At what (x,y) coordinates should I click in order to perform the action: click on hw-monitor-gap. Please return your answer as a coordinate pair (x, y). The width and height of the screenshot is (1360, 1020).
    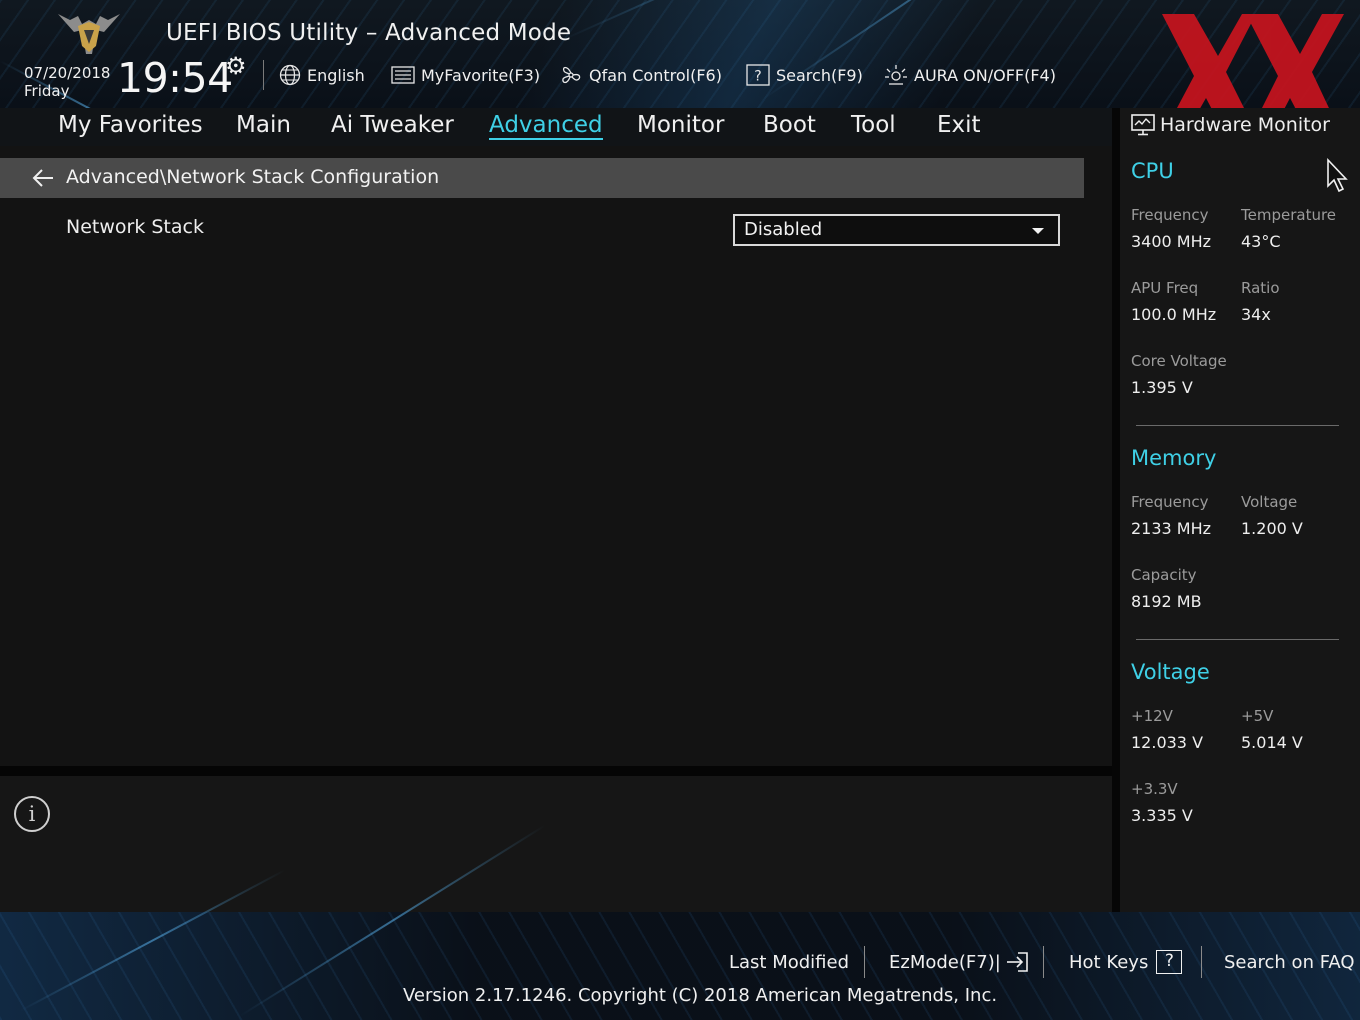
    Looking at the image, I should click on (1116, 510).